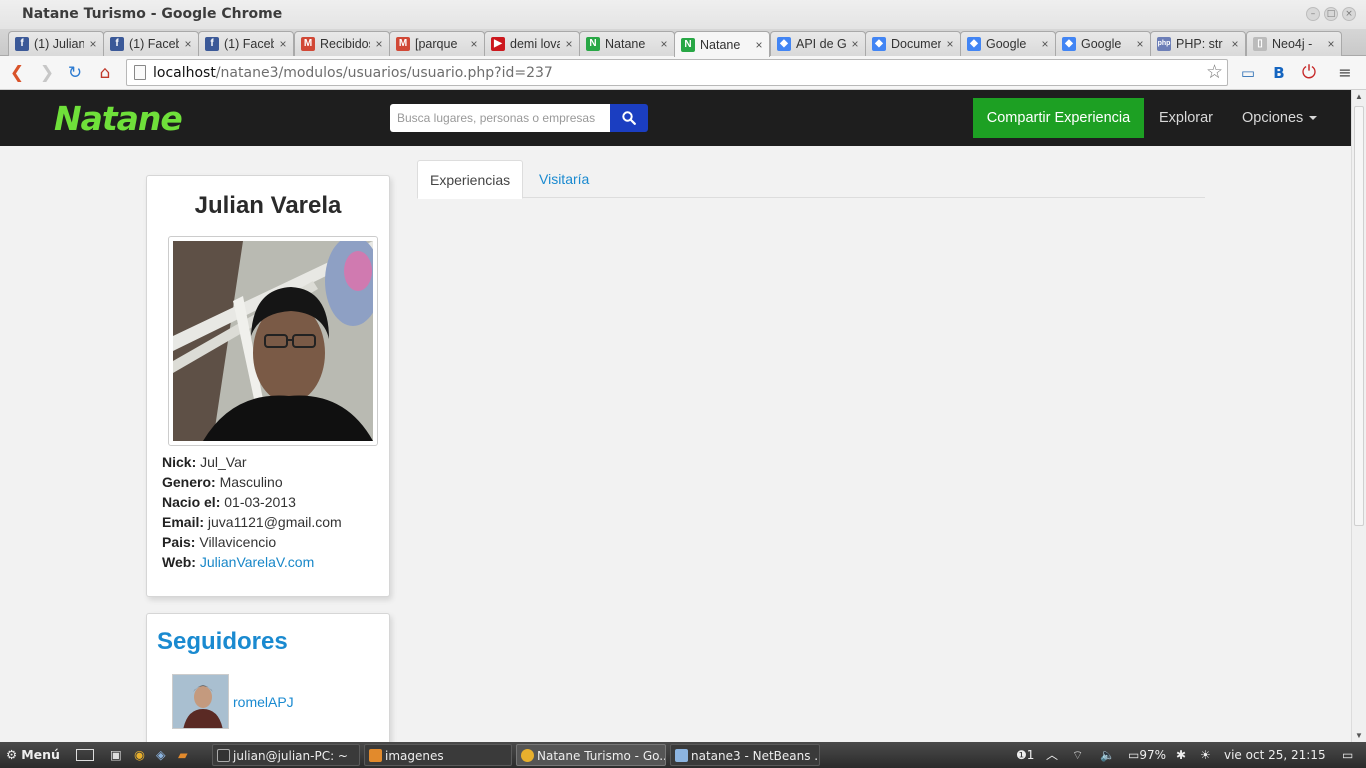  What do you see at coordinates (811, 179) in the screenshot?
I see `content-tabs: Experiencias Visitaría` at bounding box center [811, 179].